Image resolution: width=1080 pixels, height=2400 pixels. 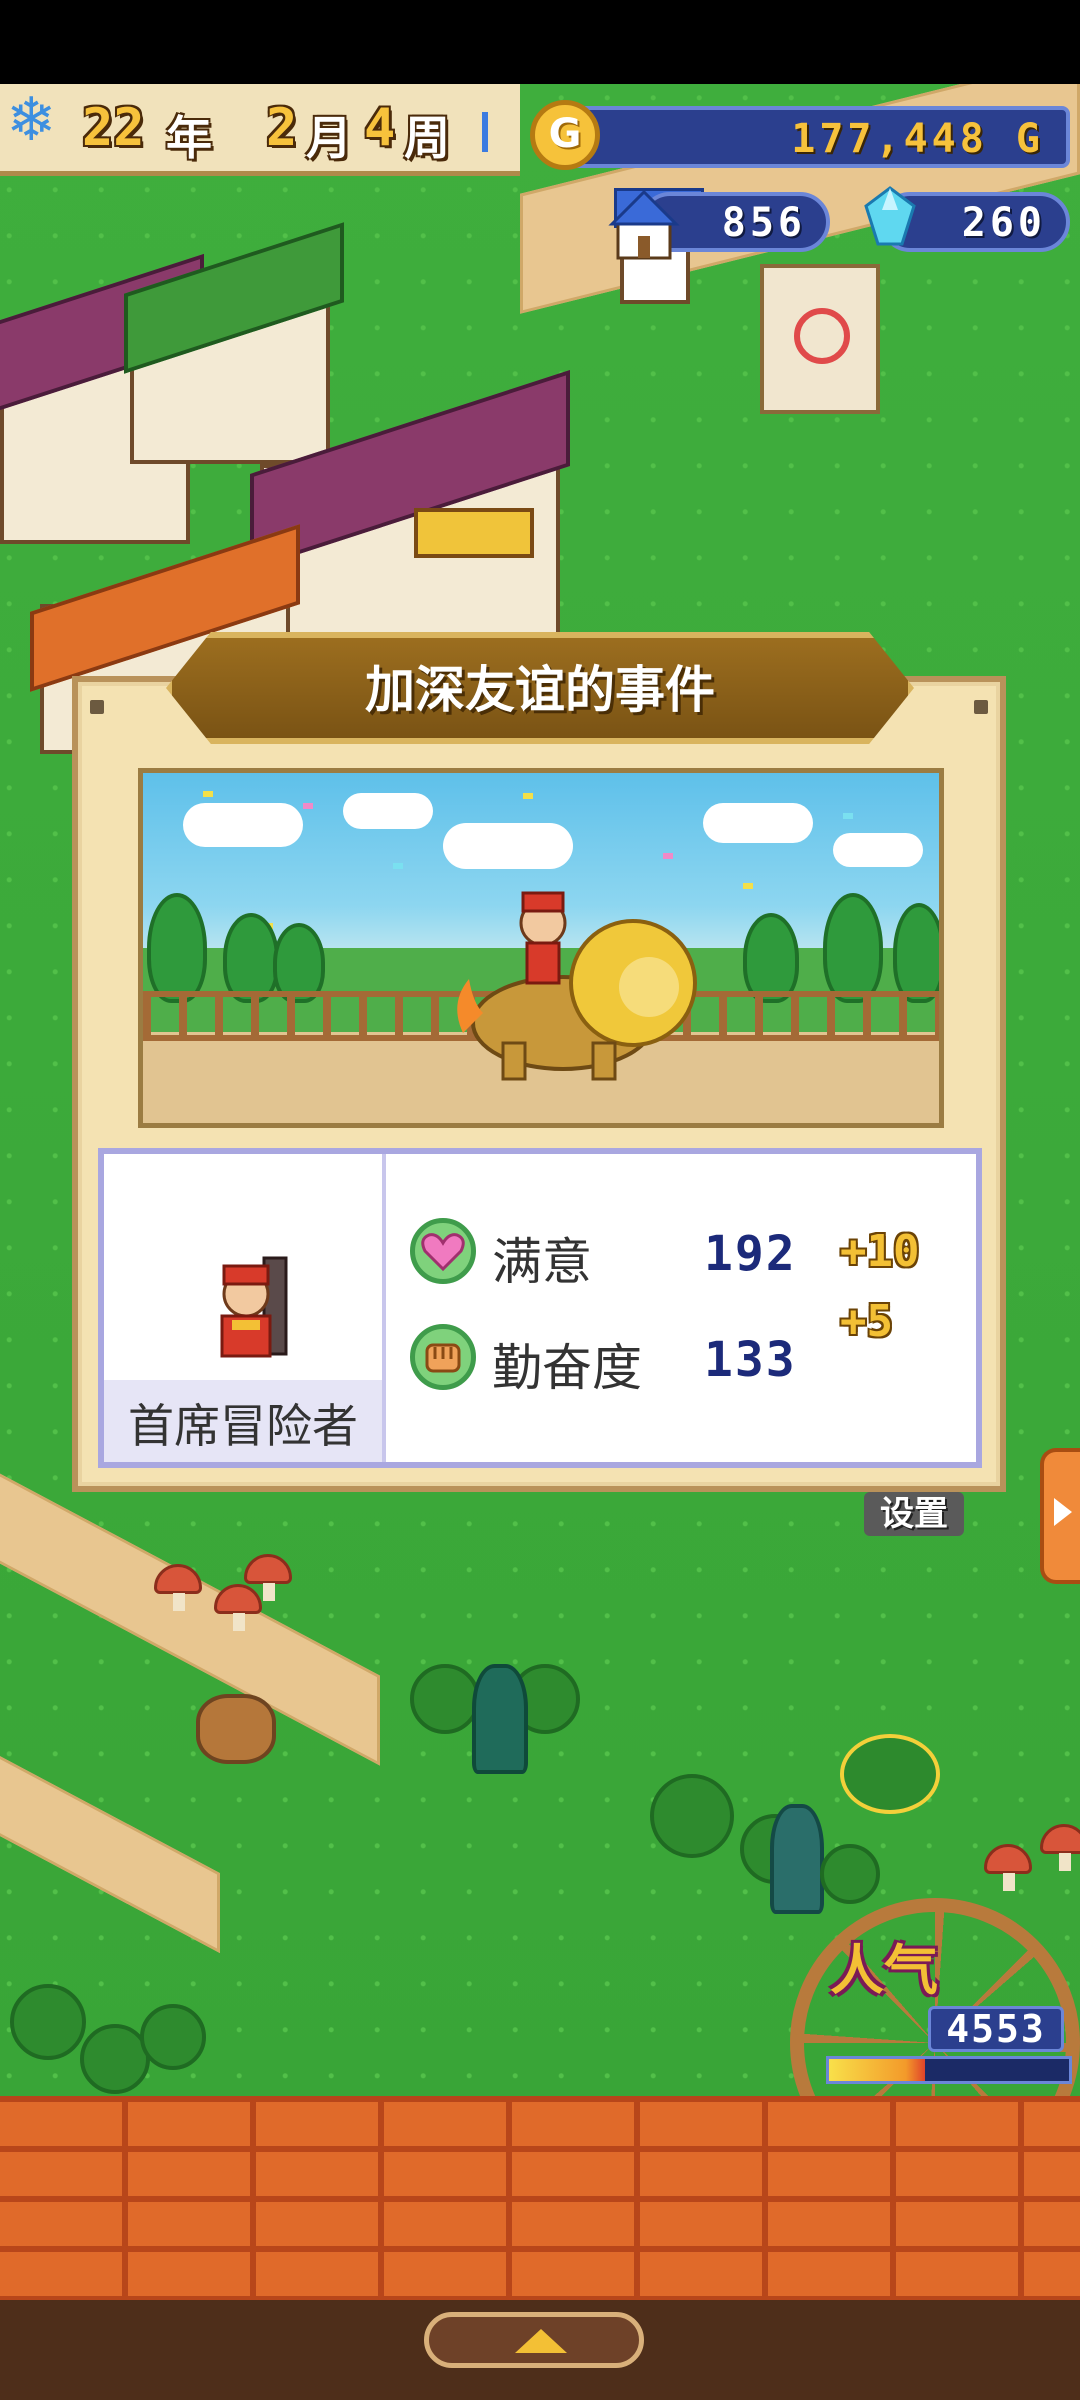 What do you see at coordinates (763, 223) in the screenshot?
I see `houses-value: 856` at bounding box center [763, 223].